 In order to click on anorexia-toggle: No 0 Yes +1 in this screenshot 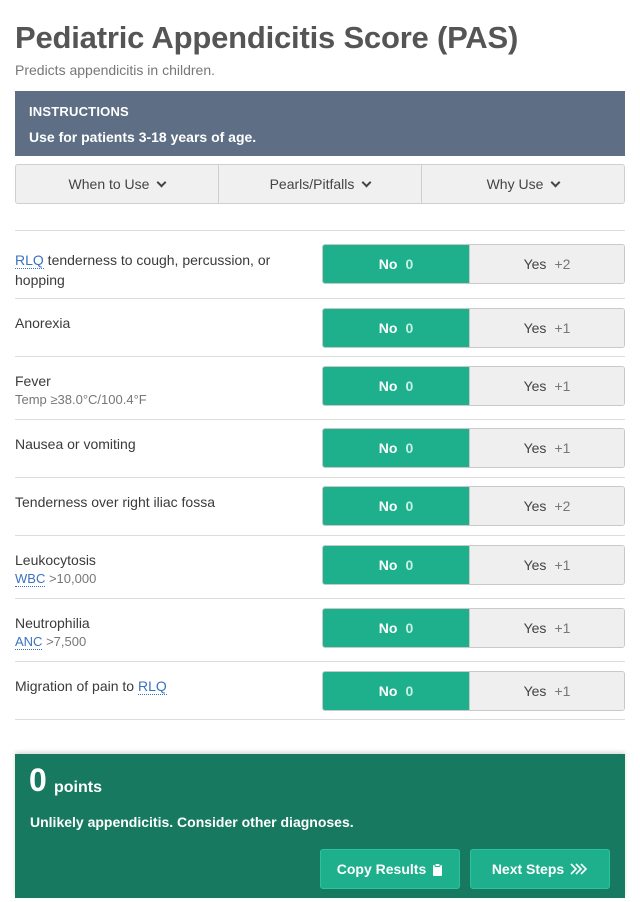, I will do `click(473, 328)`.